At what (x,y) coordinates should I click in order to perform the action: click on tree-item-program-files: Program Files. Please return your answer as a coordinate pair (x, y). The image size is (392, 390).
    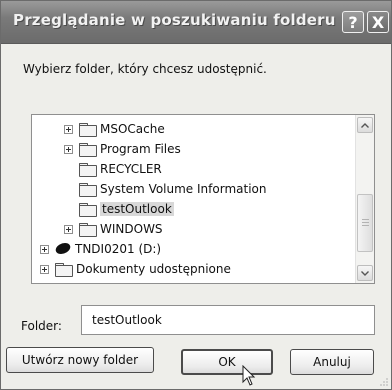
    Looking at the image, I should click on (122, 149).